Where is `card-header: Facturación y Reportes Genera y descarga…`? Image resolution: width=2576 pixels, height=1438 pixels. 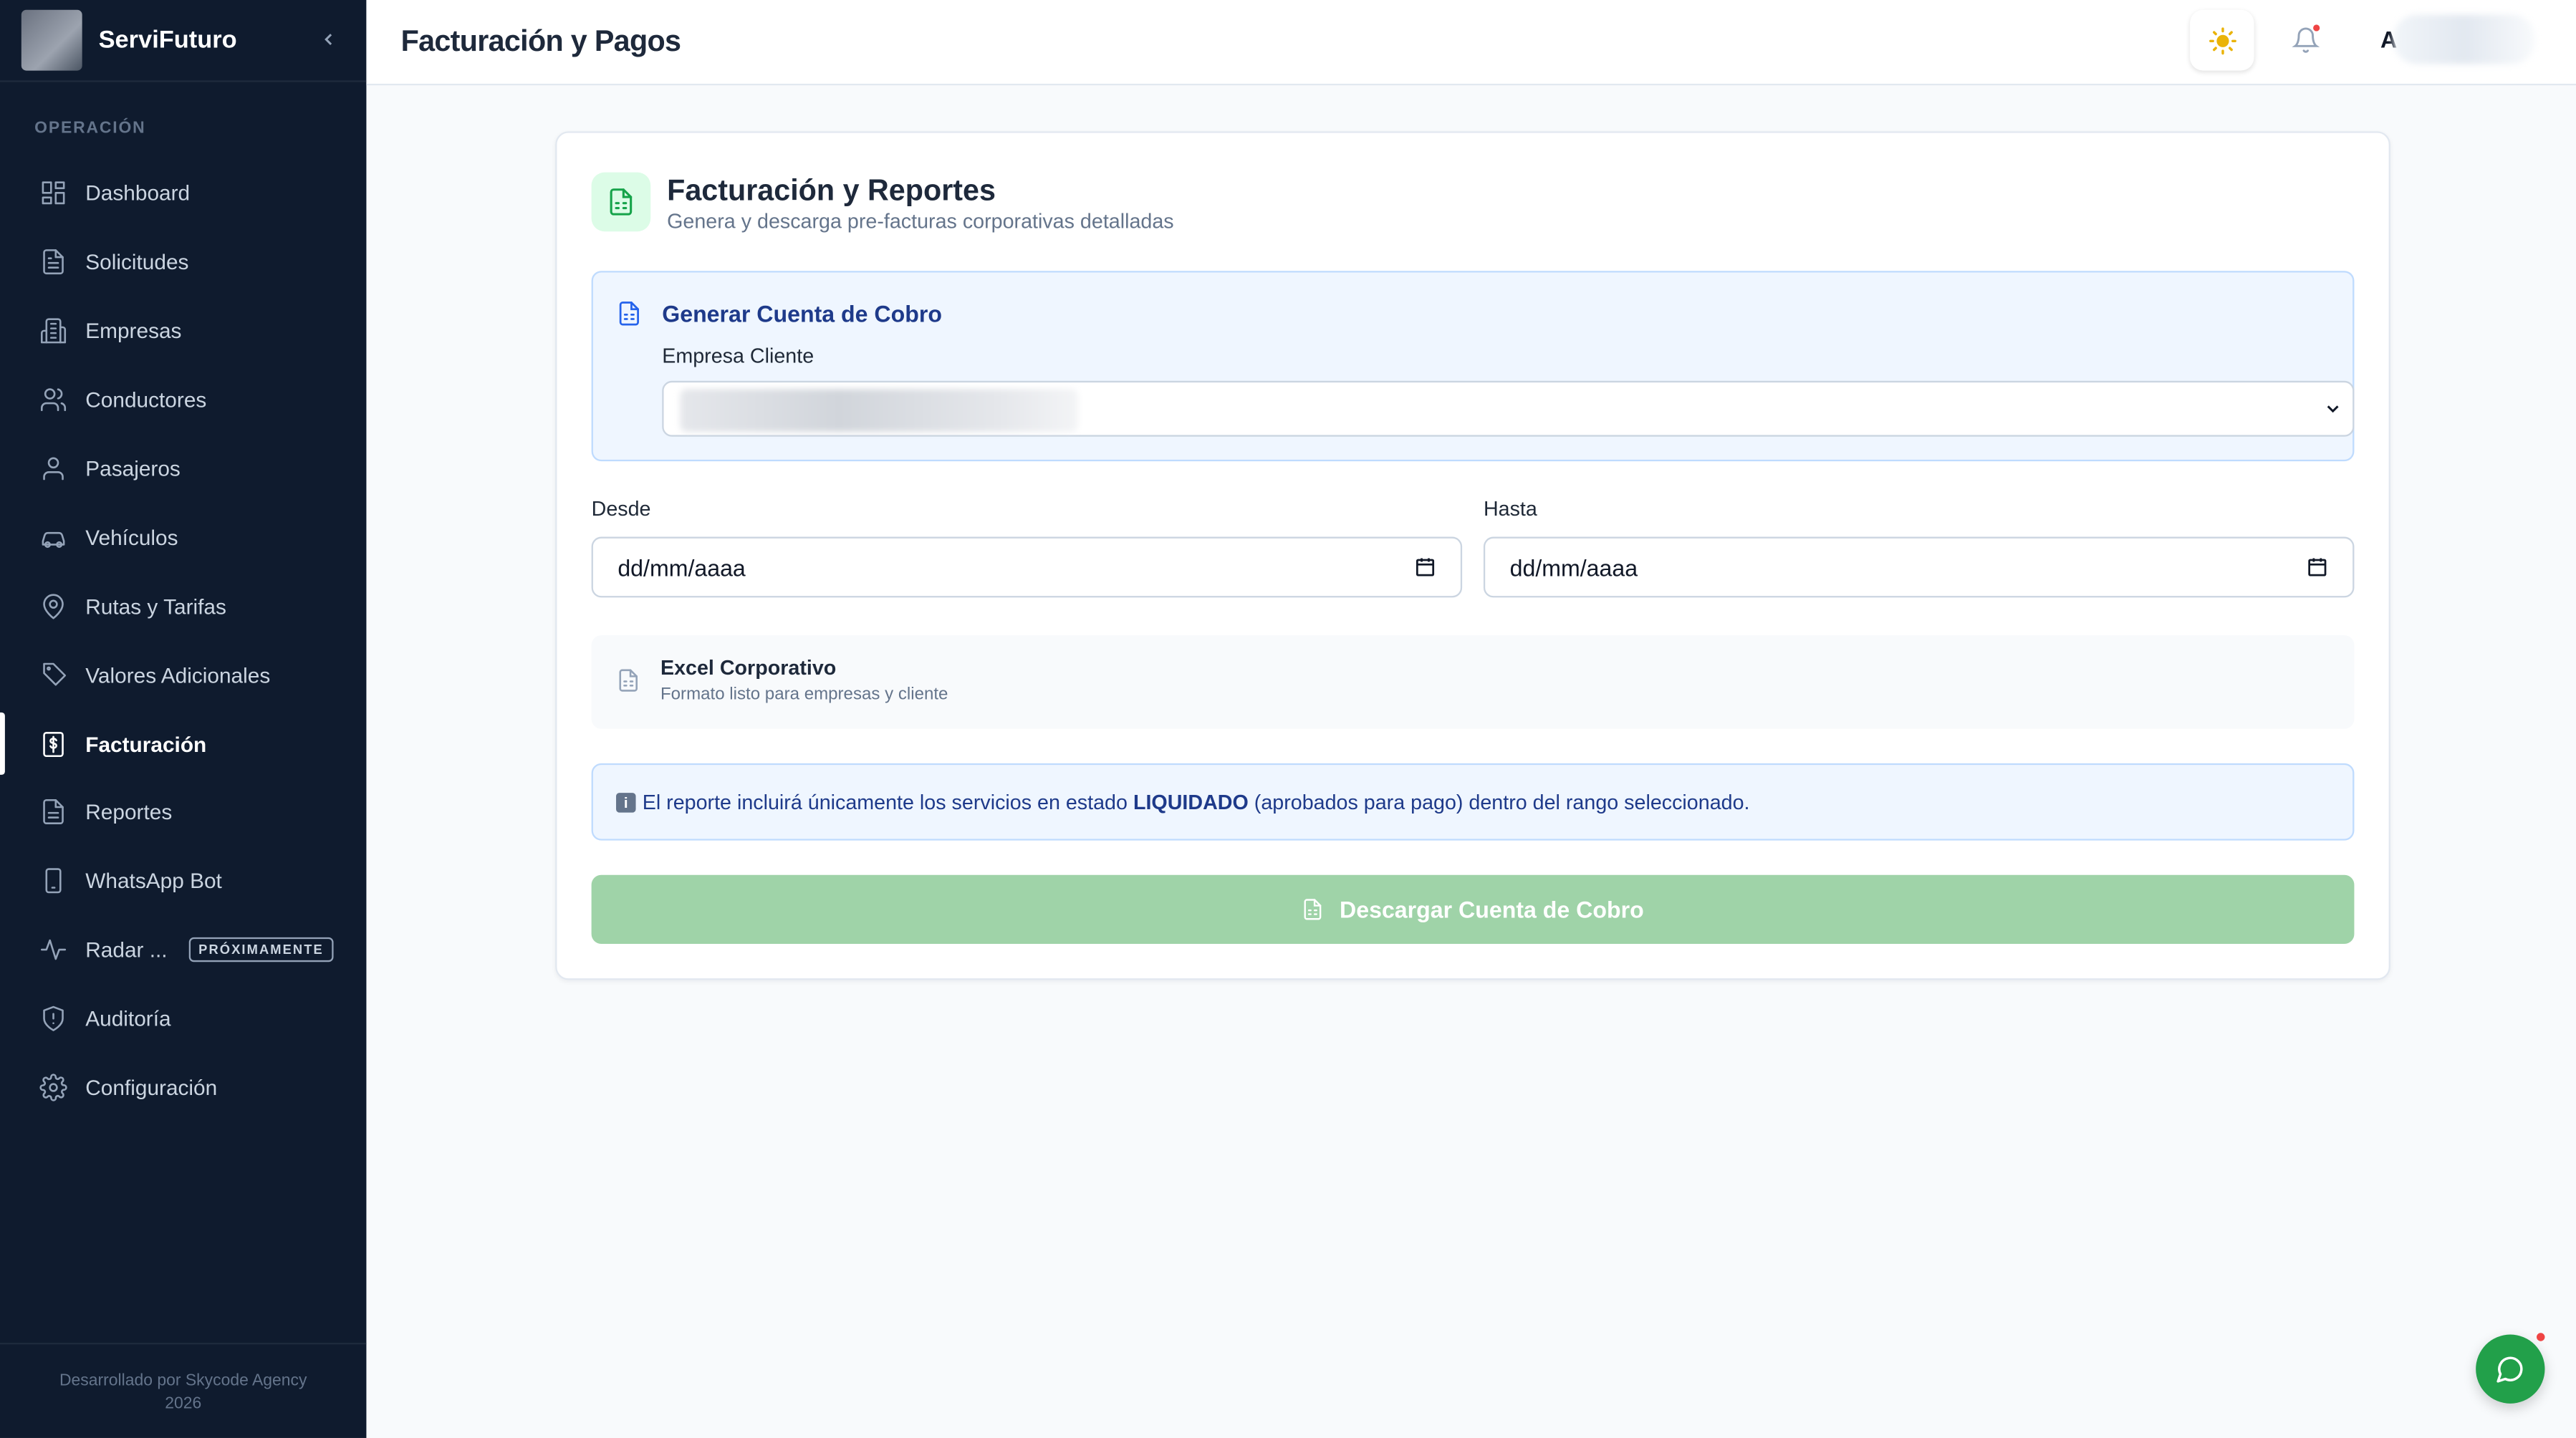 card-header: Facturación y Reportes Genera y descarga… is located at coordinates (882, 202).